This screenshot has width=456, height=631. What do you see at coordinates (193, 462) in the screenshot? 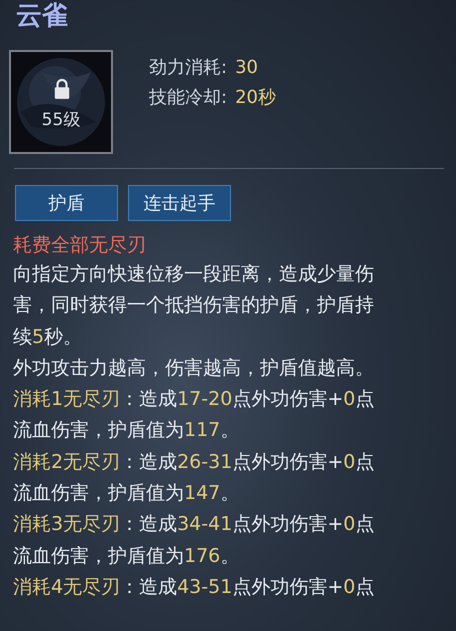
I see `description-line: 消耗2无尽刃：造成26-31点外功伤害+0点` at bounding box center [193, 462].